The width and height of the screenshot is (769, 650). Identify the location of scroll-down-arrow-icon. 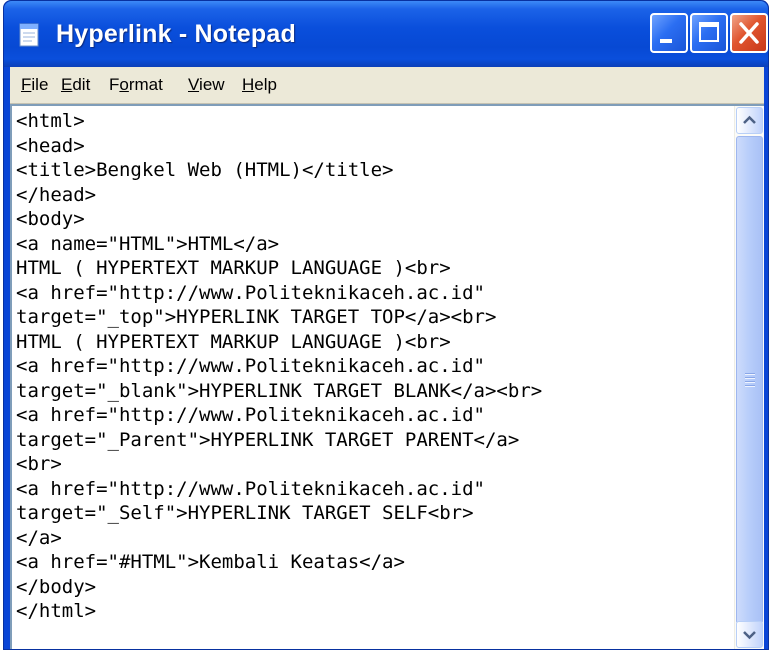
(749, 635).